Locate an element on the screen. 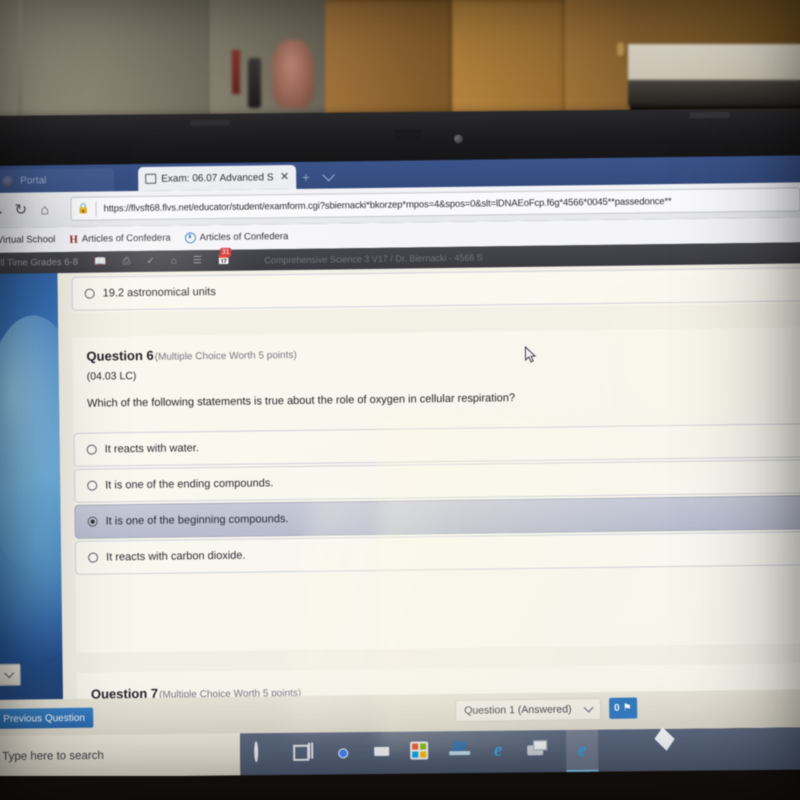  portal-favicon is located at coordinates (8, 181).